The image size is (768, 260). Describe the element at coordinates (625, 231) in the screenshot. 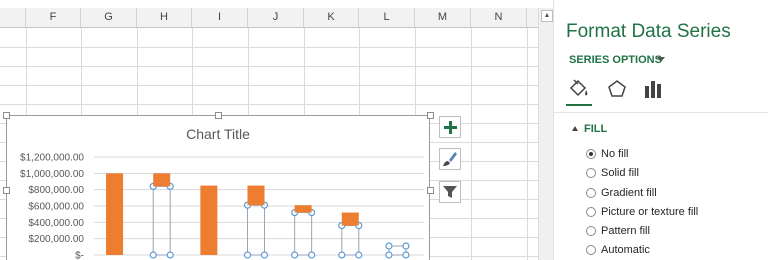

I see `option-label: Pattern fill` at that location.